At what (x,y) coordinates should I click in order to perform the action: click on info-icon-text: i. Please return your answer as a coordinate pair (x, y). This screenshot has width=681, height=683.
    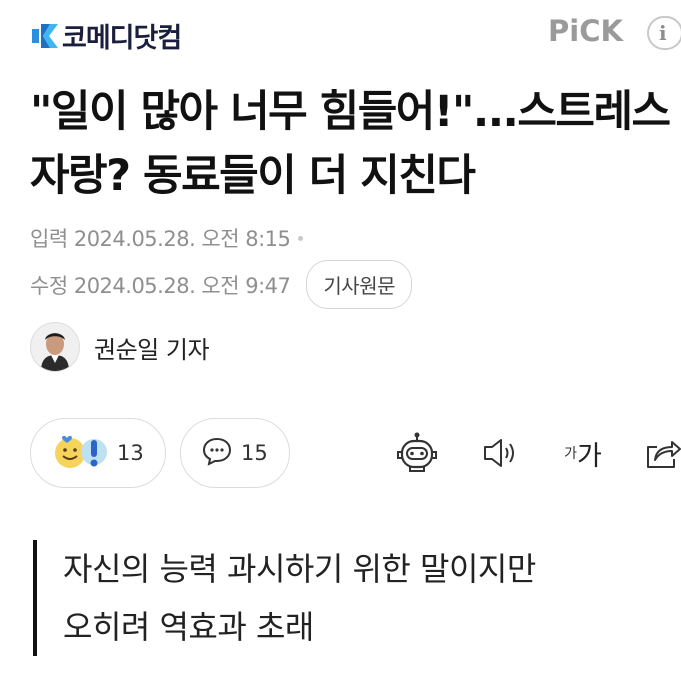
    Looking at the image, I should click on (663, 33).